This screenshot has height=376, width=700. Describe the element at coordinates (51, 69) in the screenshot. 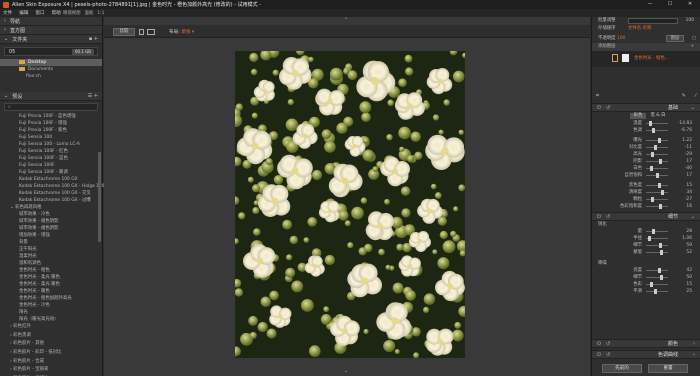

I see `folder-item-documents: Documents` at that location.